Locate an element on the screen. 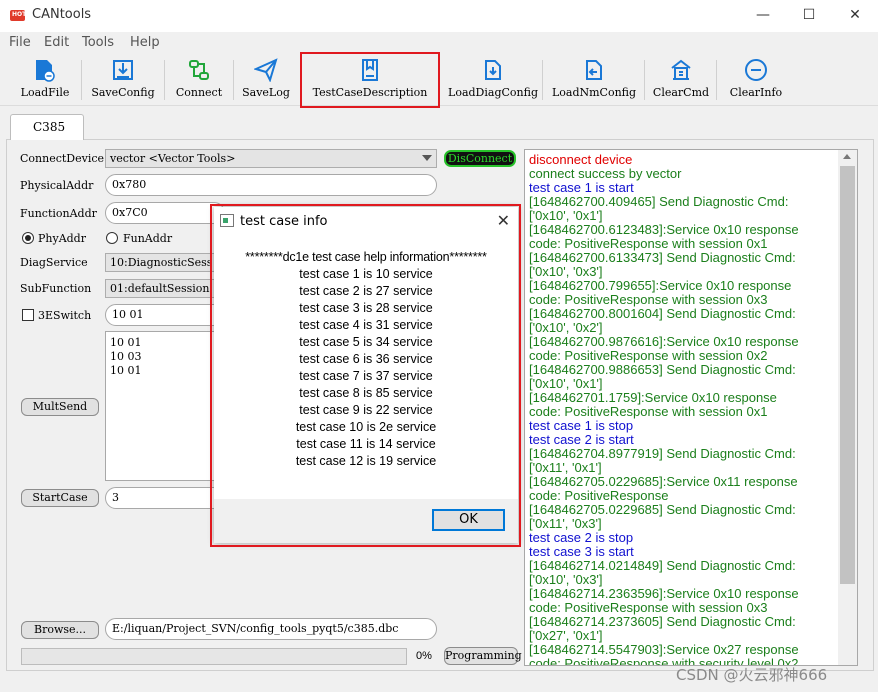 The image size is (878, 692). multi-line: 10 03 is located at coordinates (126, 356).